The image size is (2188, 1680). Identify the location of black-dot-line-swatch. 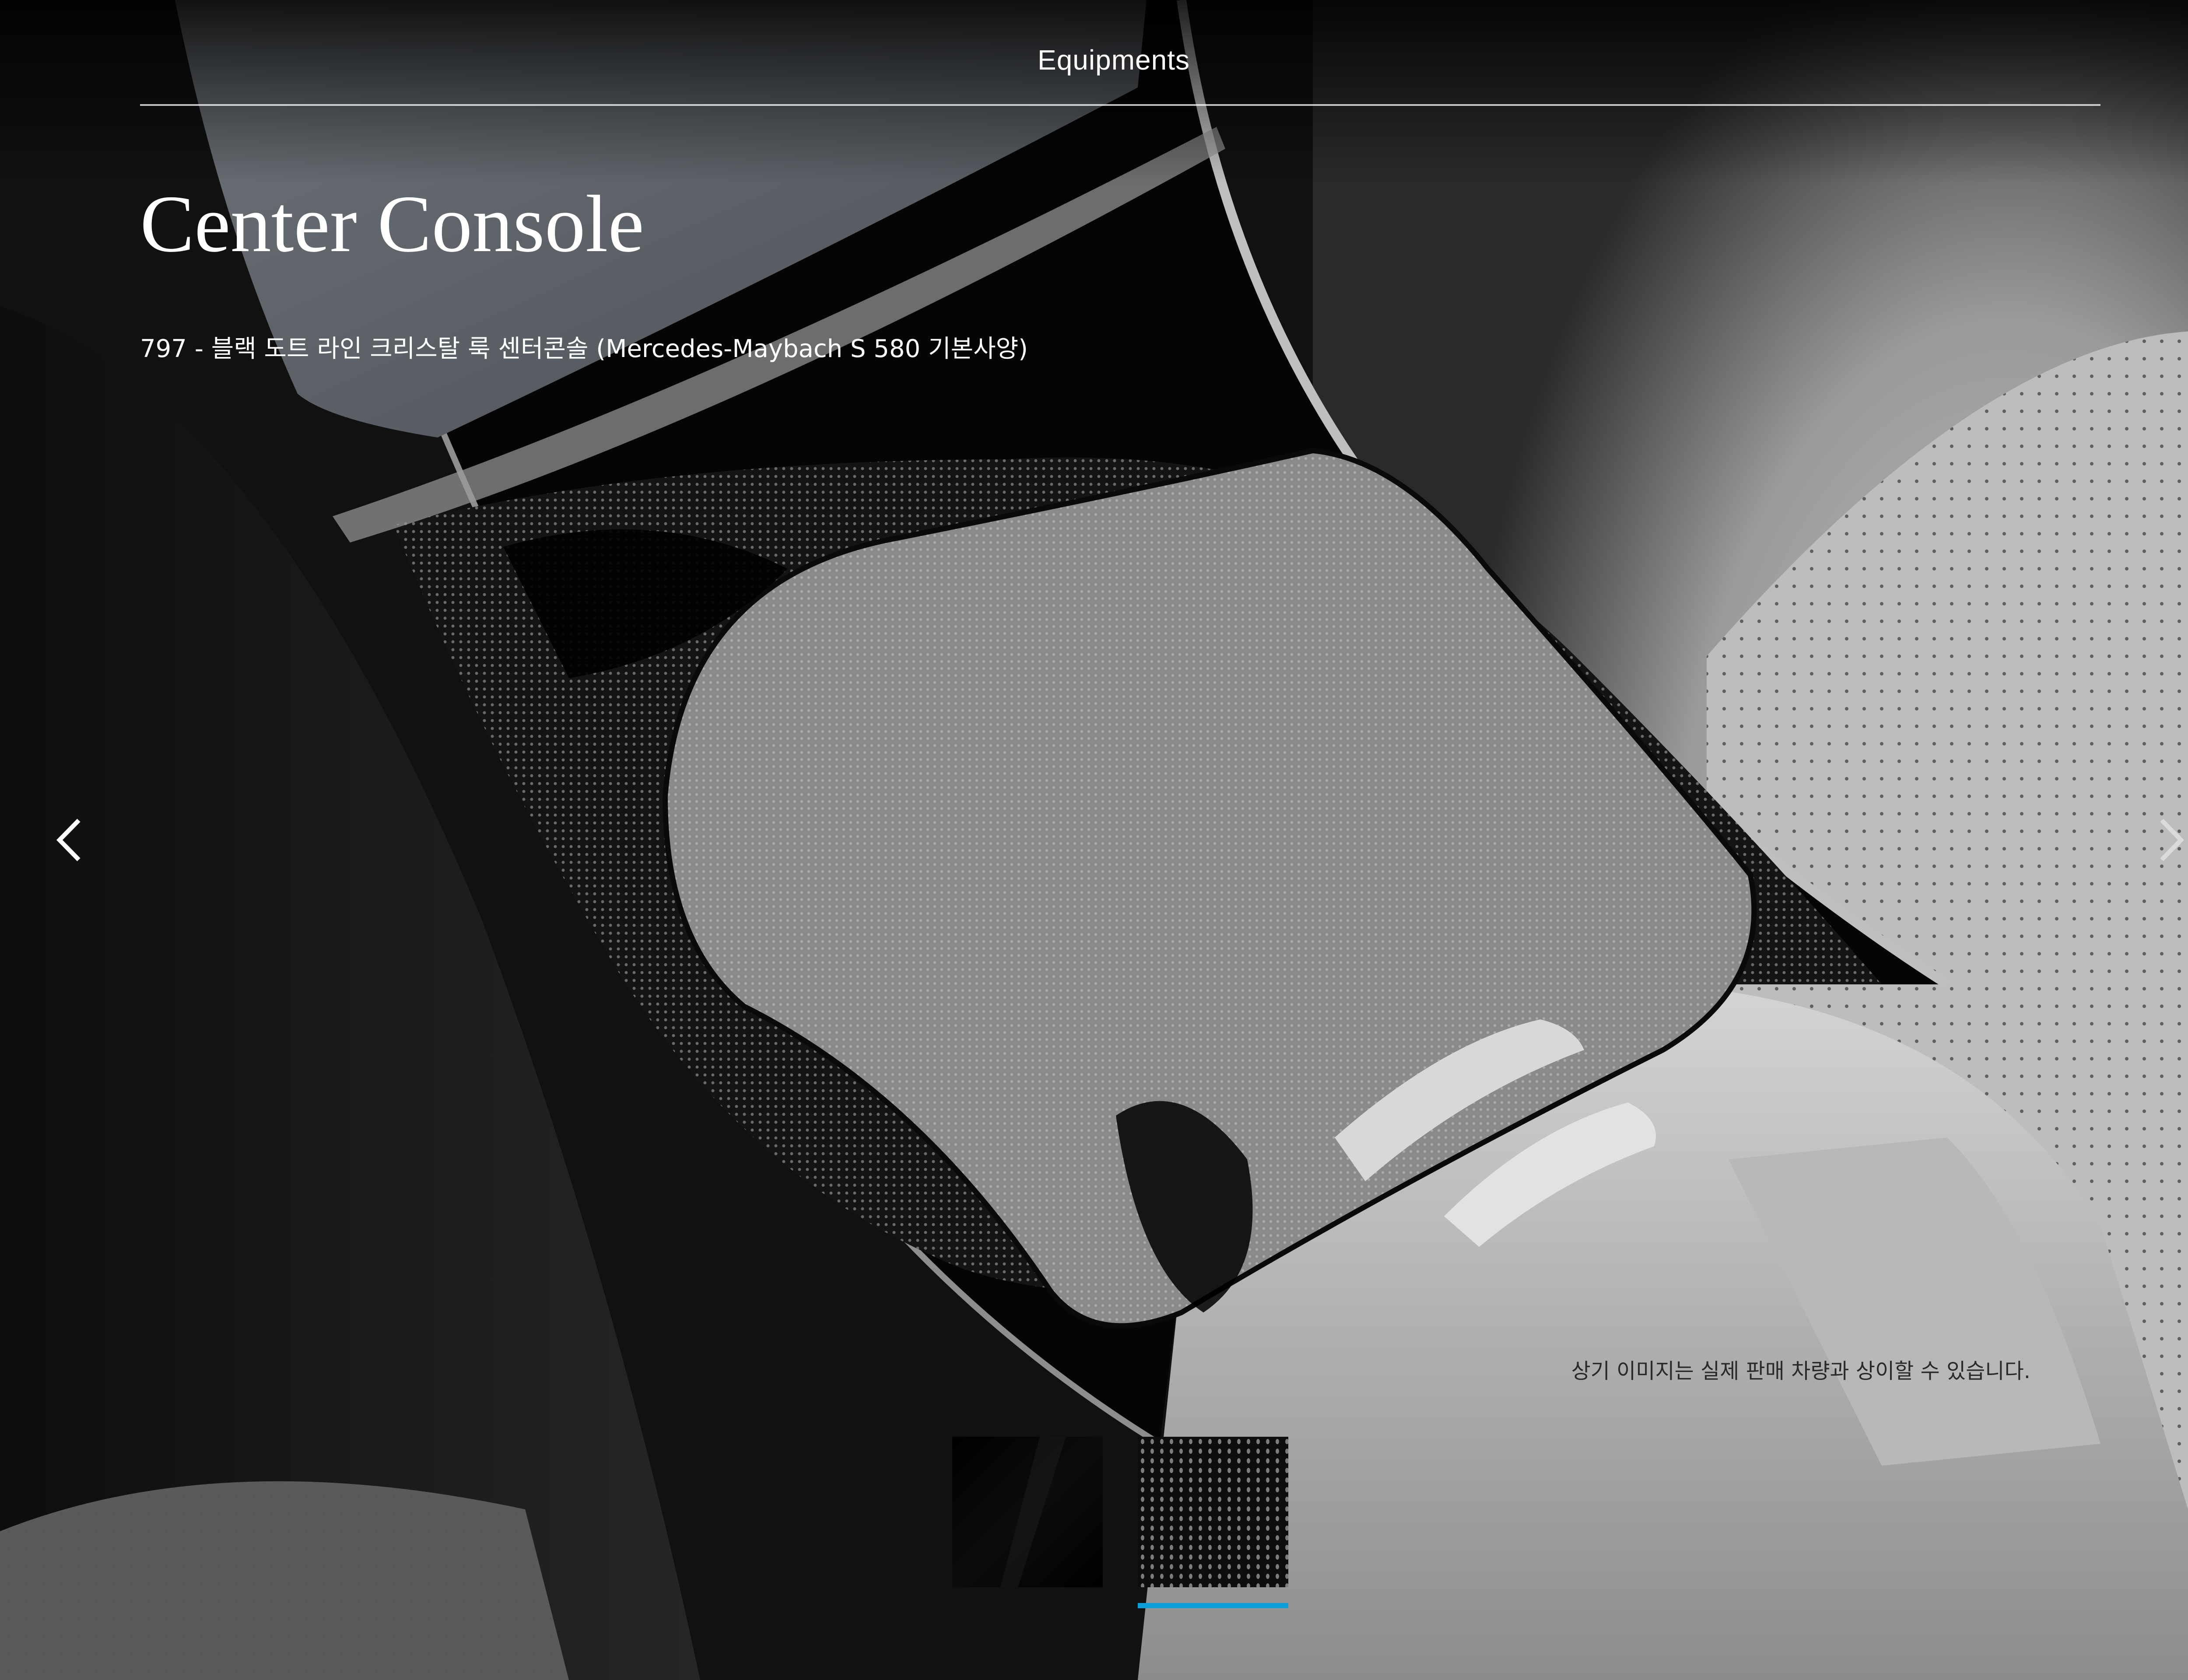
(1213, 1512).